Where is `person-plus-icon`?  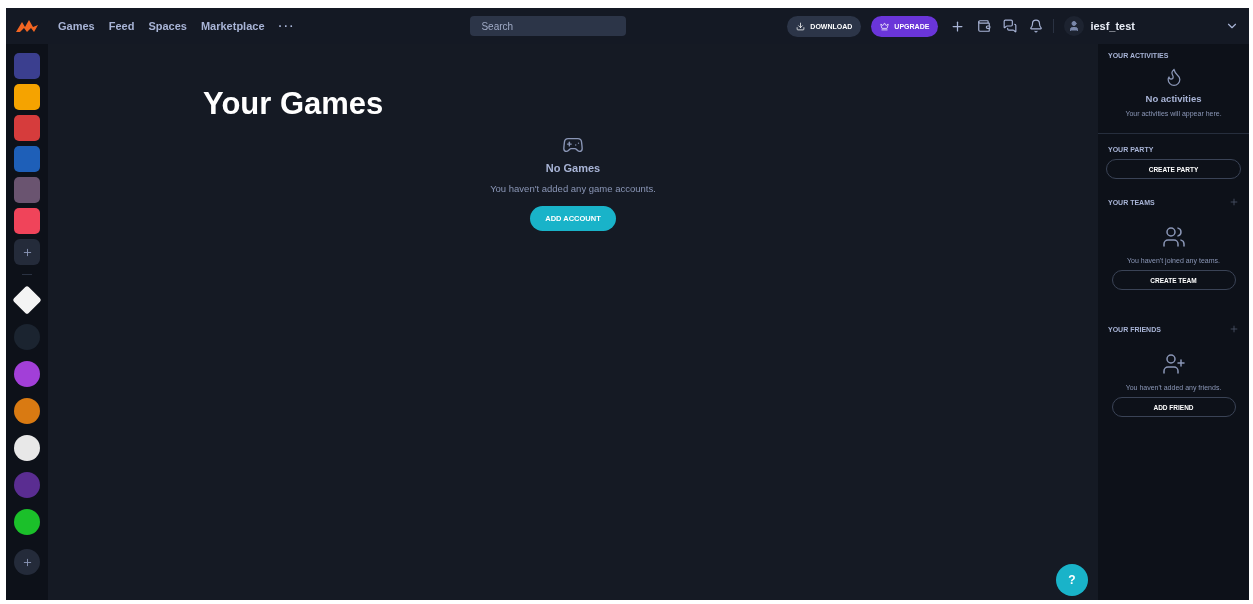 person-plus-icon is located at coordinates (1173, 364).